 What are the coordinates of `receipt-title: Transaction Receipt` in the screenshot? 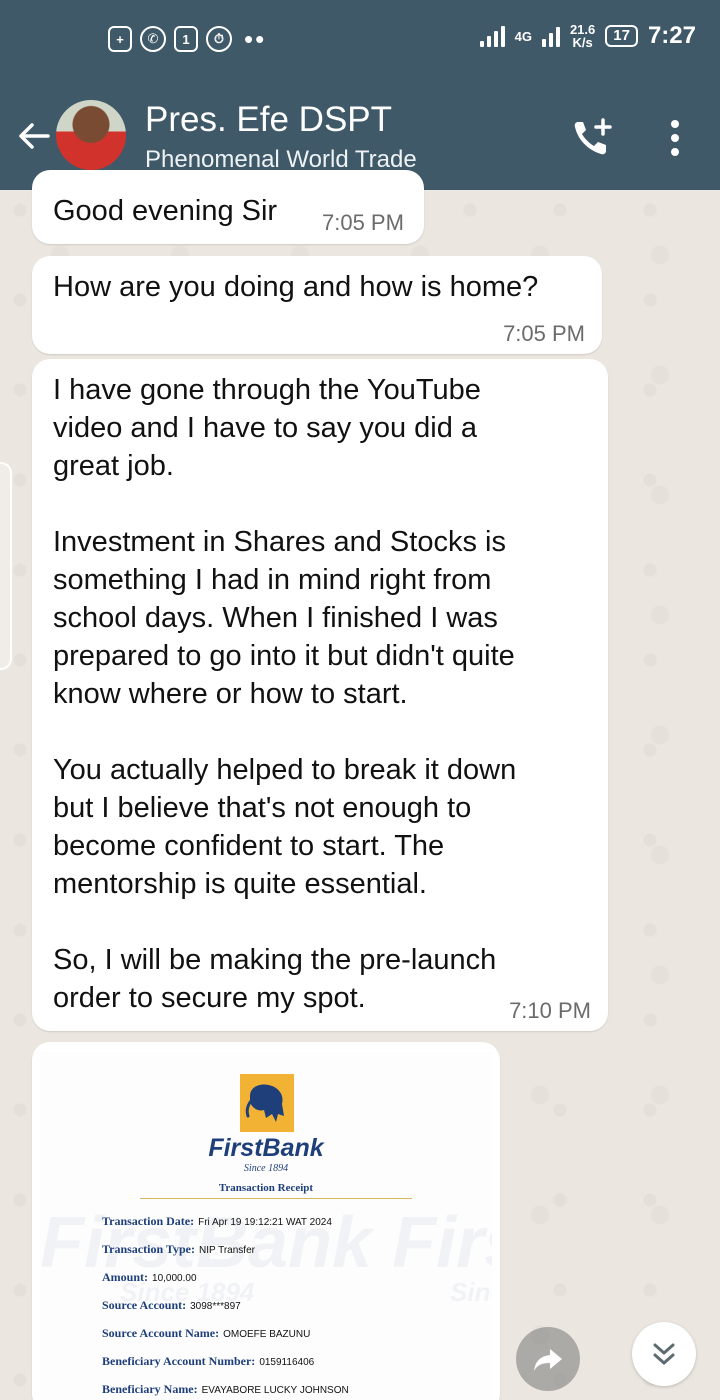 It's located at (266, 1188).